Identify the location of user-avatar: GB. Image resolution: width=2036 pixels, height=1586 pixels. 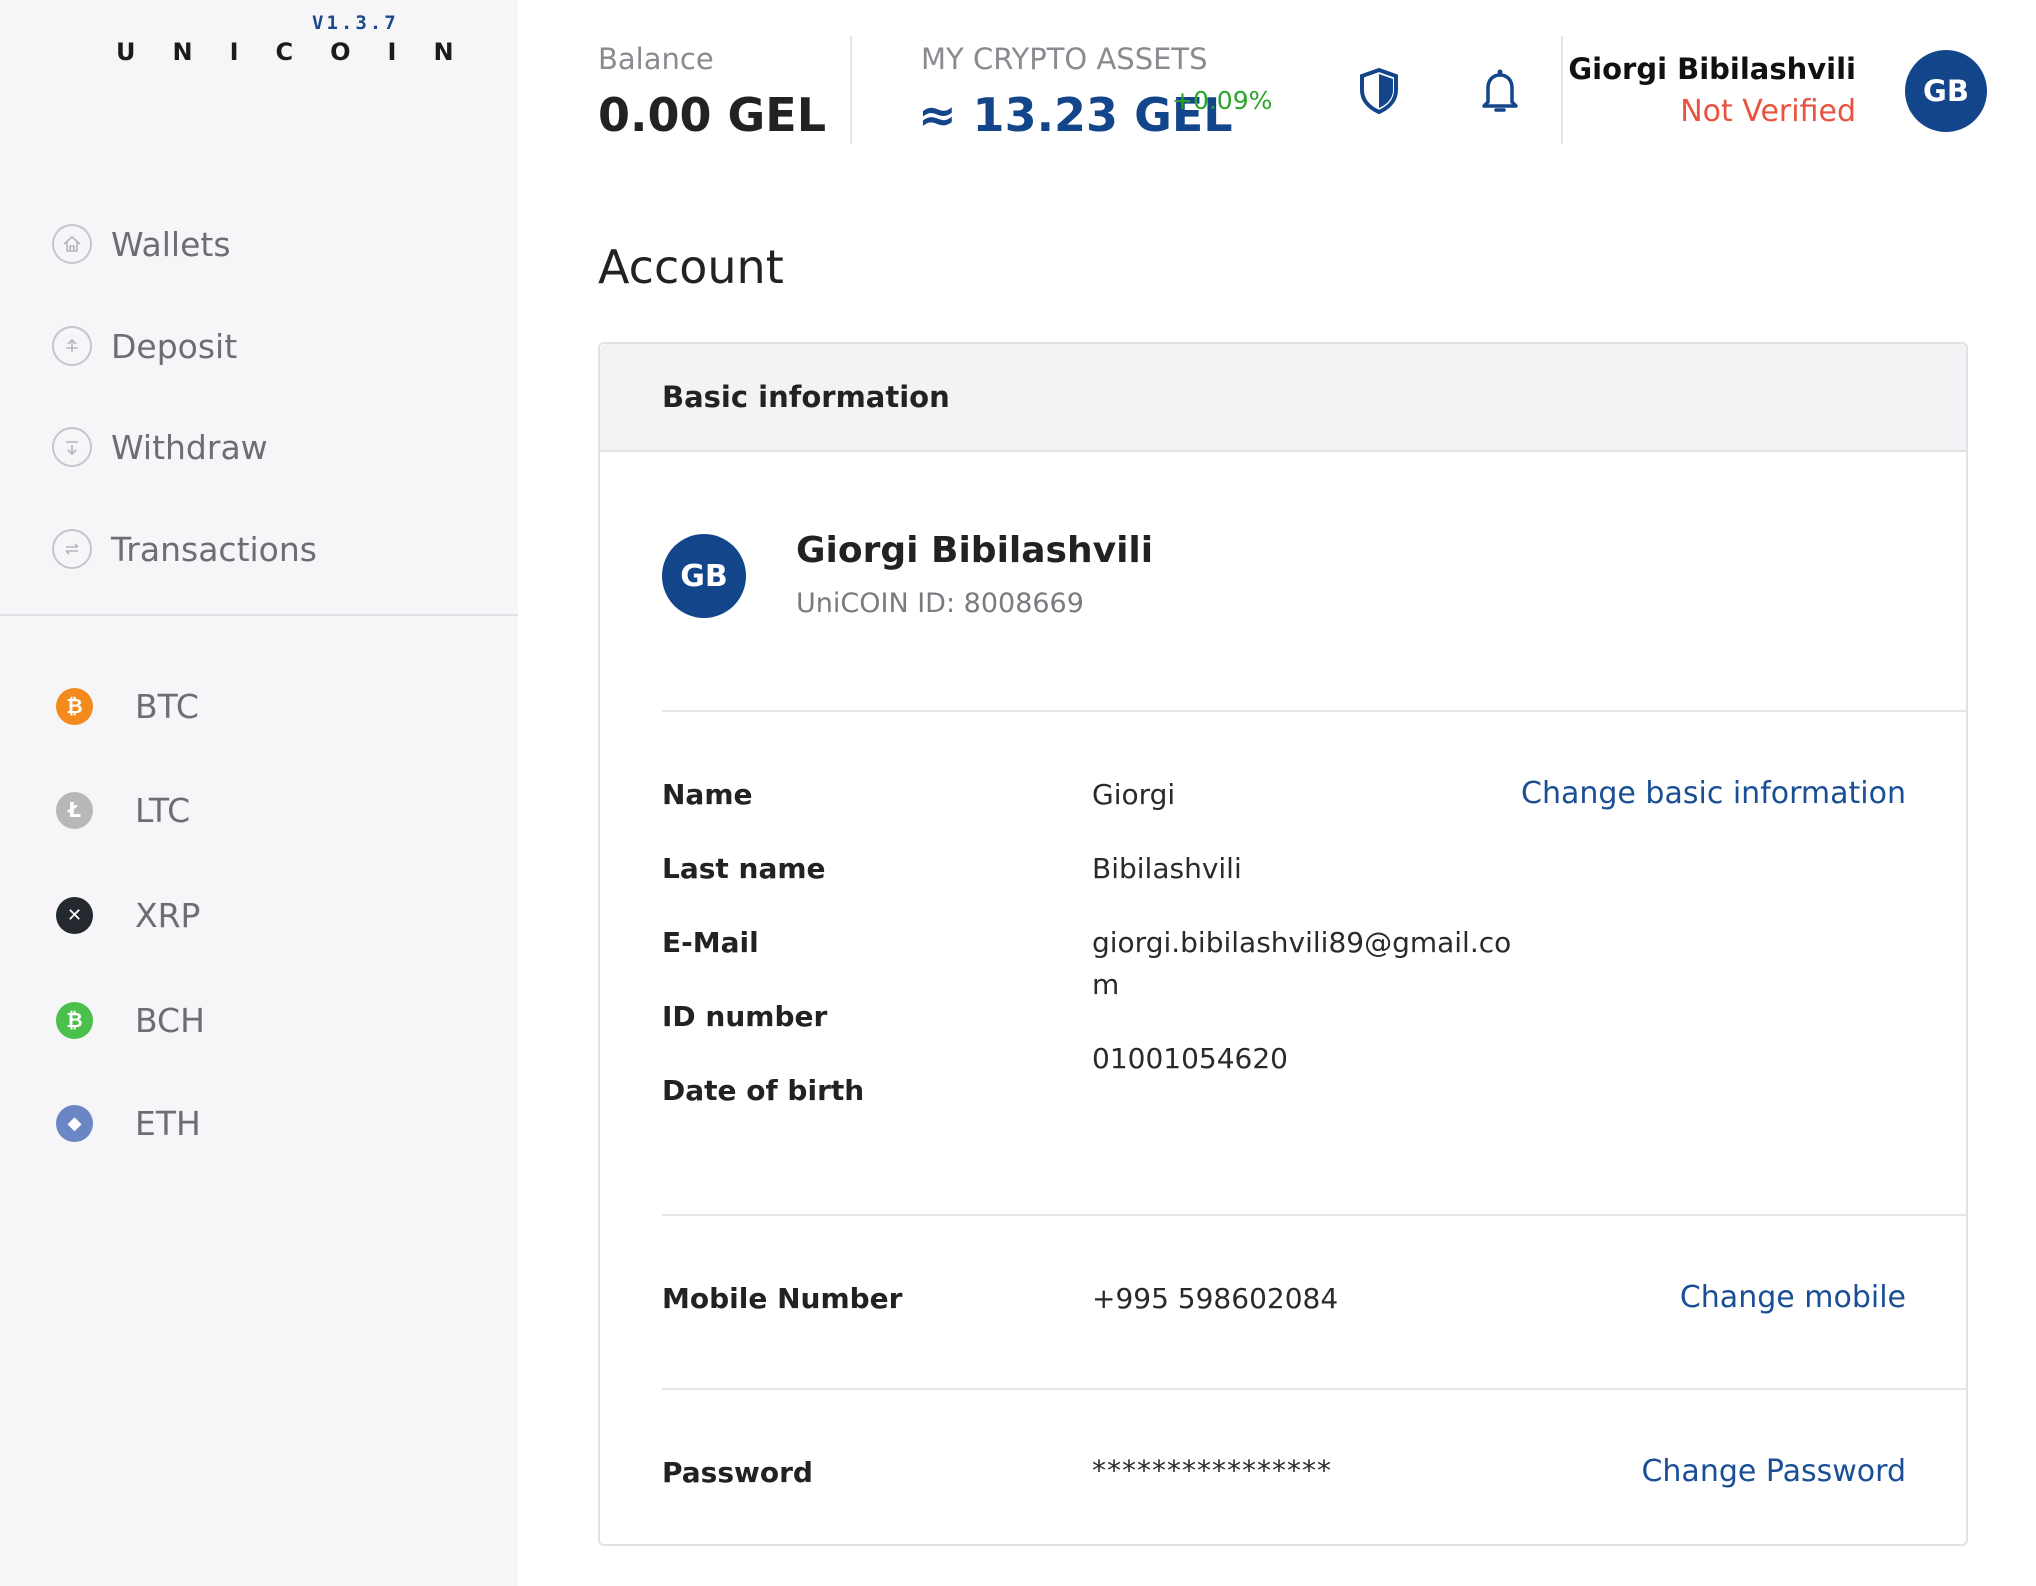
(1946, 91).